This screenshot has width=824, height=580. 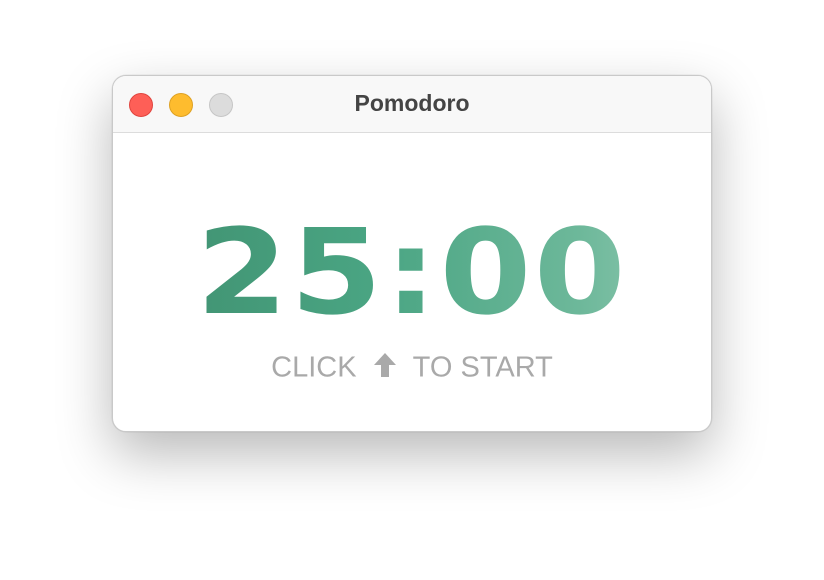 I want to click on title-bar: Pomodoro, so click(x=412, y=104).